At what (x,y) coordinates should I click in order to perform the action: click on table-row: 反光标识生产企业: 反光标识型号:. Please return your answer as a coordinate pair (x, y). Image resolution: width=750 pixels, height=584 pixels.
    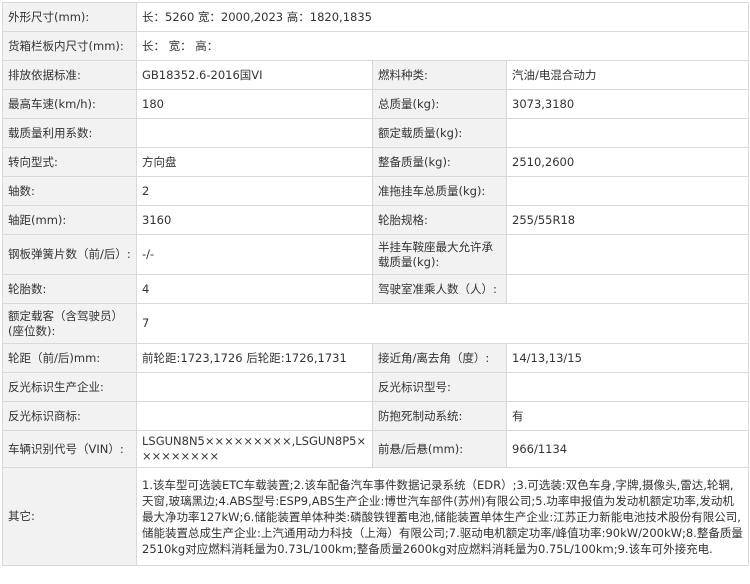
    Looking at the image, I should click on (376, 387).